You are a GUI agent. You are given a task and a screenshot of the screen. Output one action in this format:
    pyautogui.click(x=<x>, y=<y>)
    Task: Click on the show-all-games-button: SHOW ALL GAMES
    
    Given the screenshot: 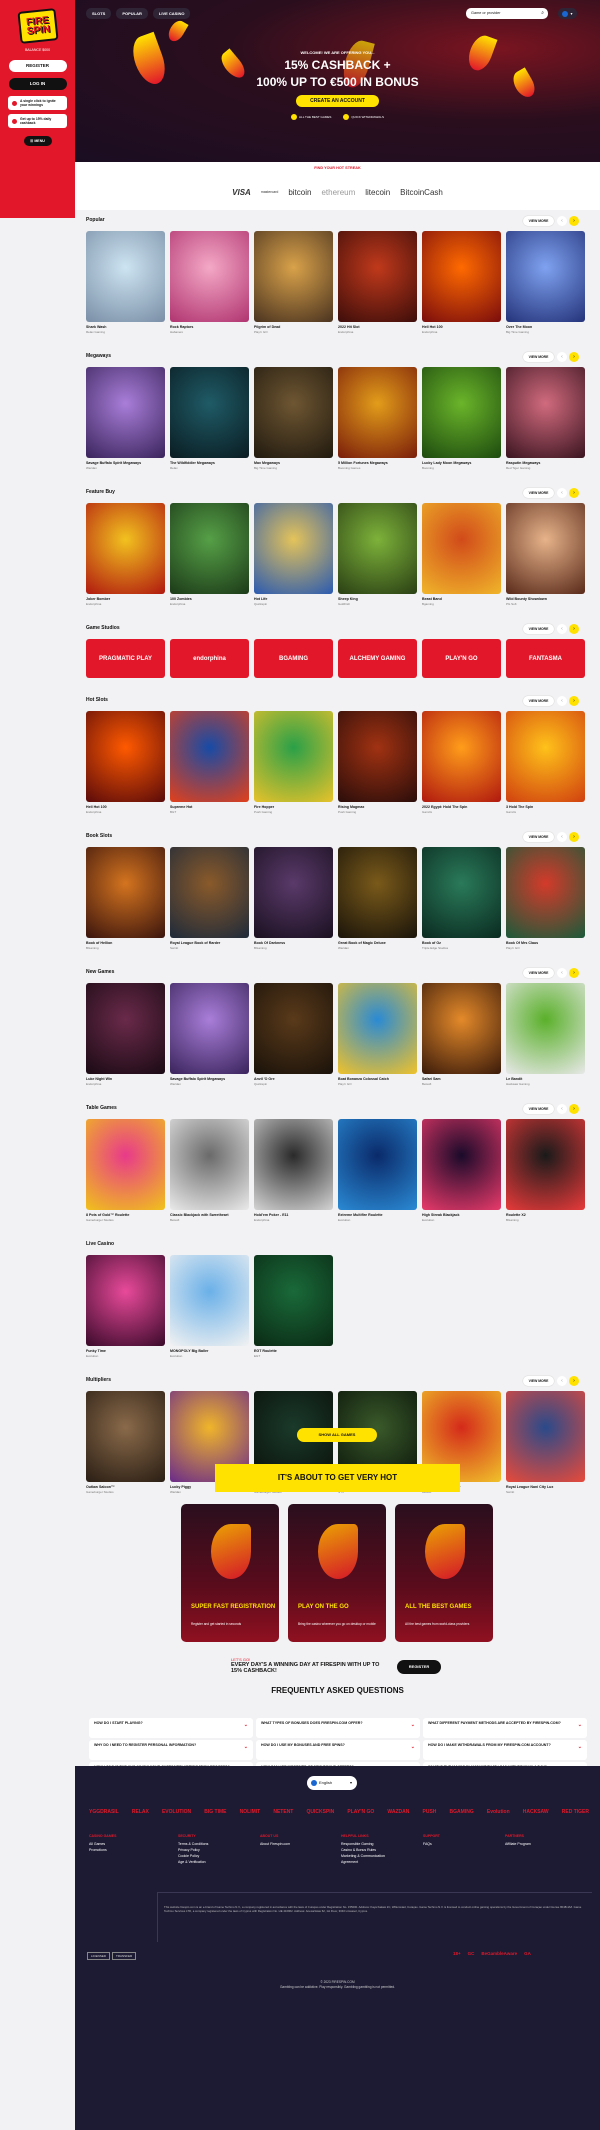 What is the action you would take?
    pyautogui.click(x=337, y=1435)
    